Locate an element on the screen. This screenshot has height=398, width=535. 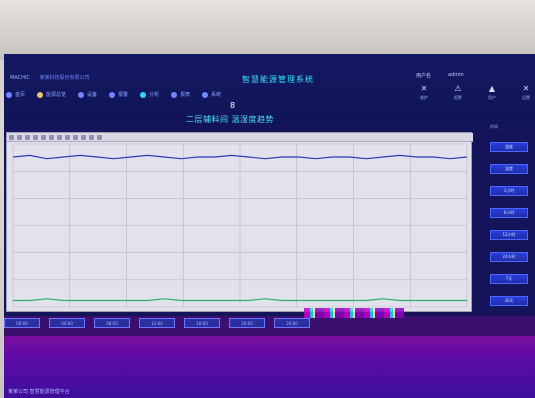
home-icon is located at coordinates (9, 94).